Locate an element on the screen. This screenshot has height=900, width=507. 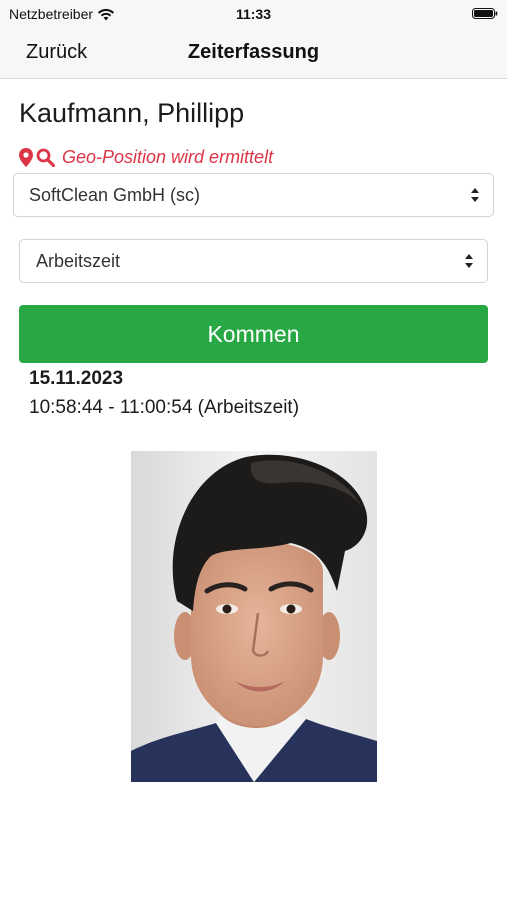
status-bar: Netzbetreiber 11:33 is located at coordinates (253, 14).